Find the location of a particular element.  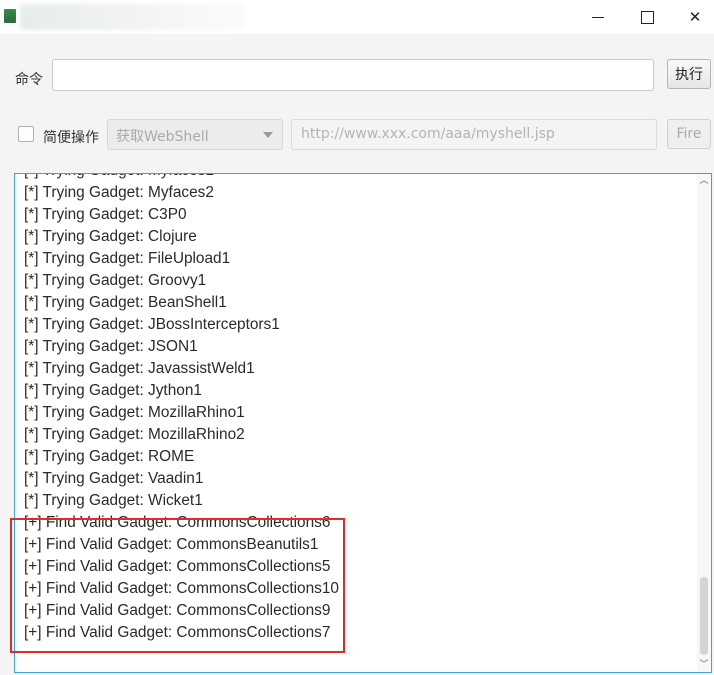

execute-button: 执行 is located at coordinates (689, 74).